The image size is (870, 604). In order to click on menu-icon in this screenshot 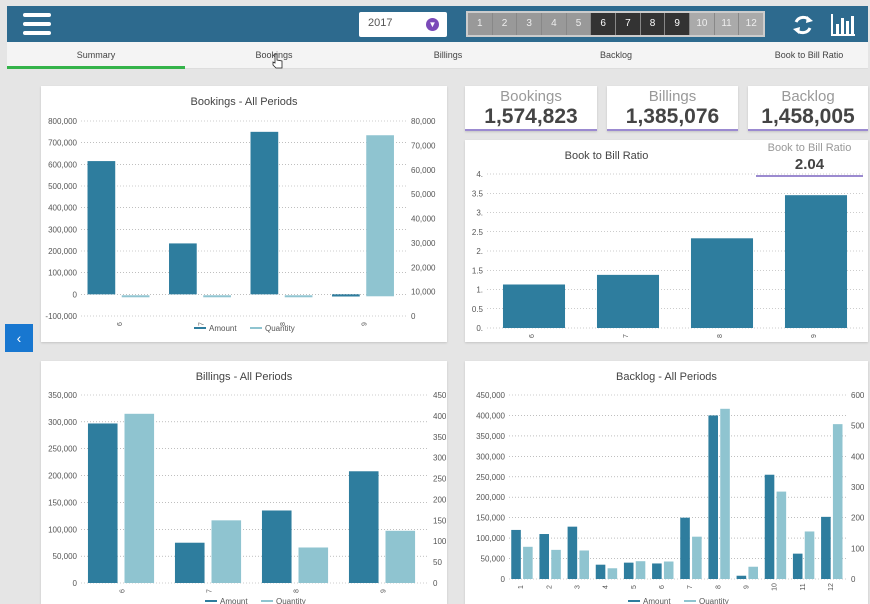, I will do `click(37, 24)`.